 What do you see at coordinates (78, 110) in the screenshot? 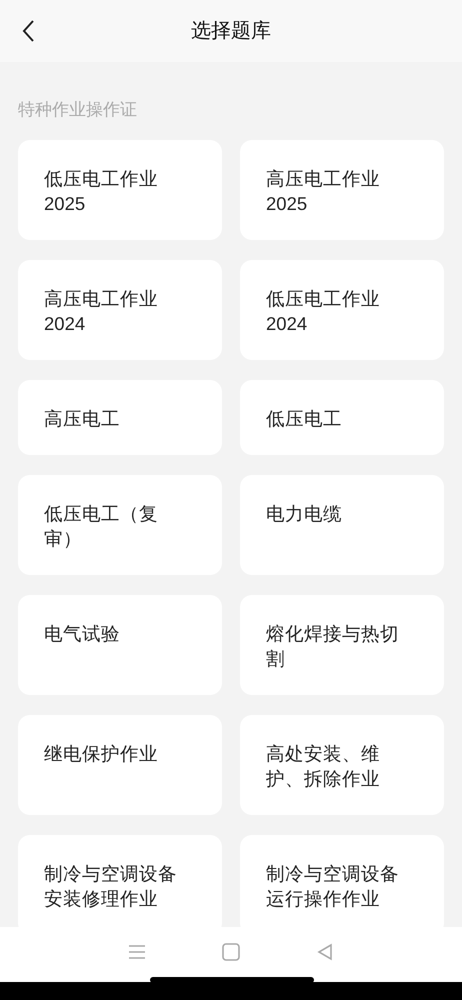
I see `section-label: 特种作业操作证` at bounding box center [78, 110].